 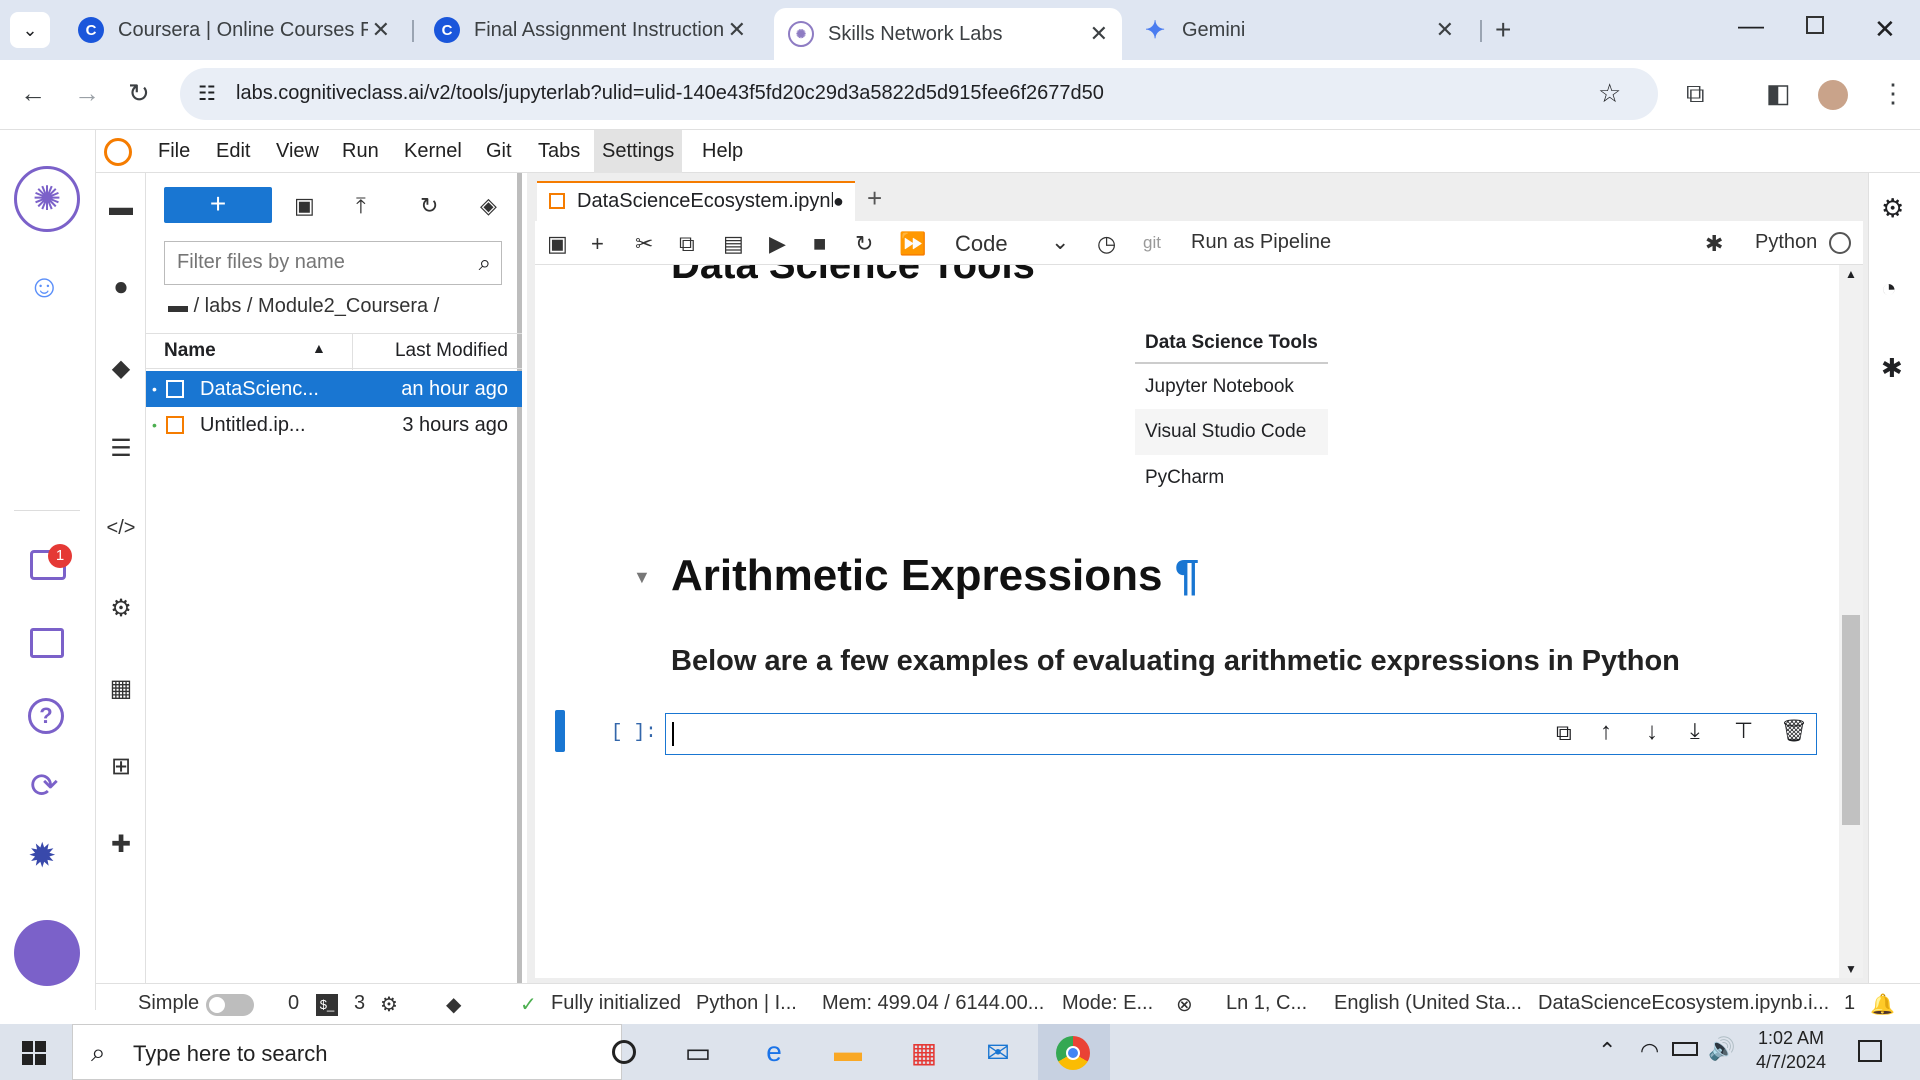 What do you see at coordinates (87, 93) in the screenshot?
I see `forward-icon: →` at bounding box center [87, 93].